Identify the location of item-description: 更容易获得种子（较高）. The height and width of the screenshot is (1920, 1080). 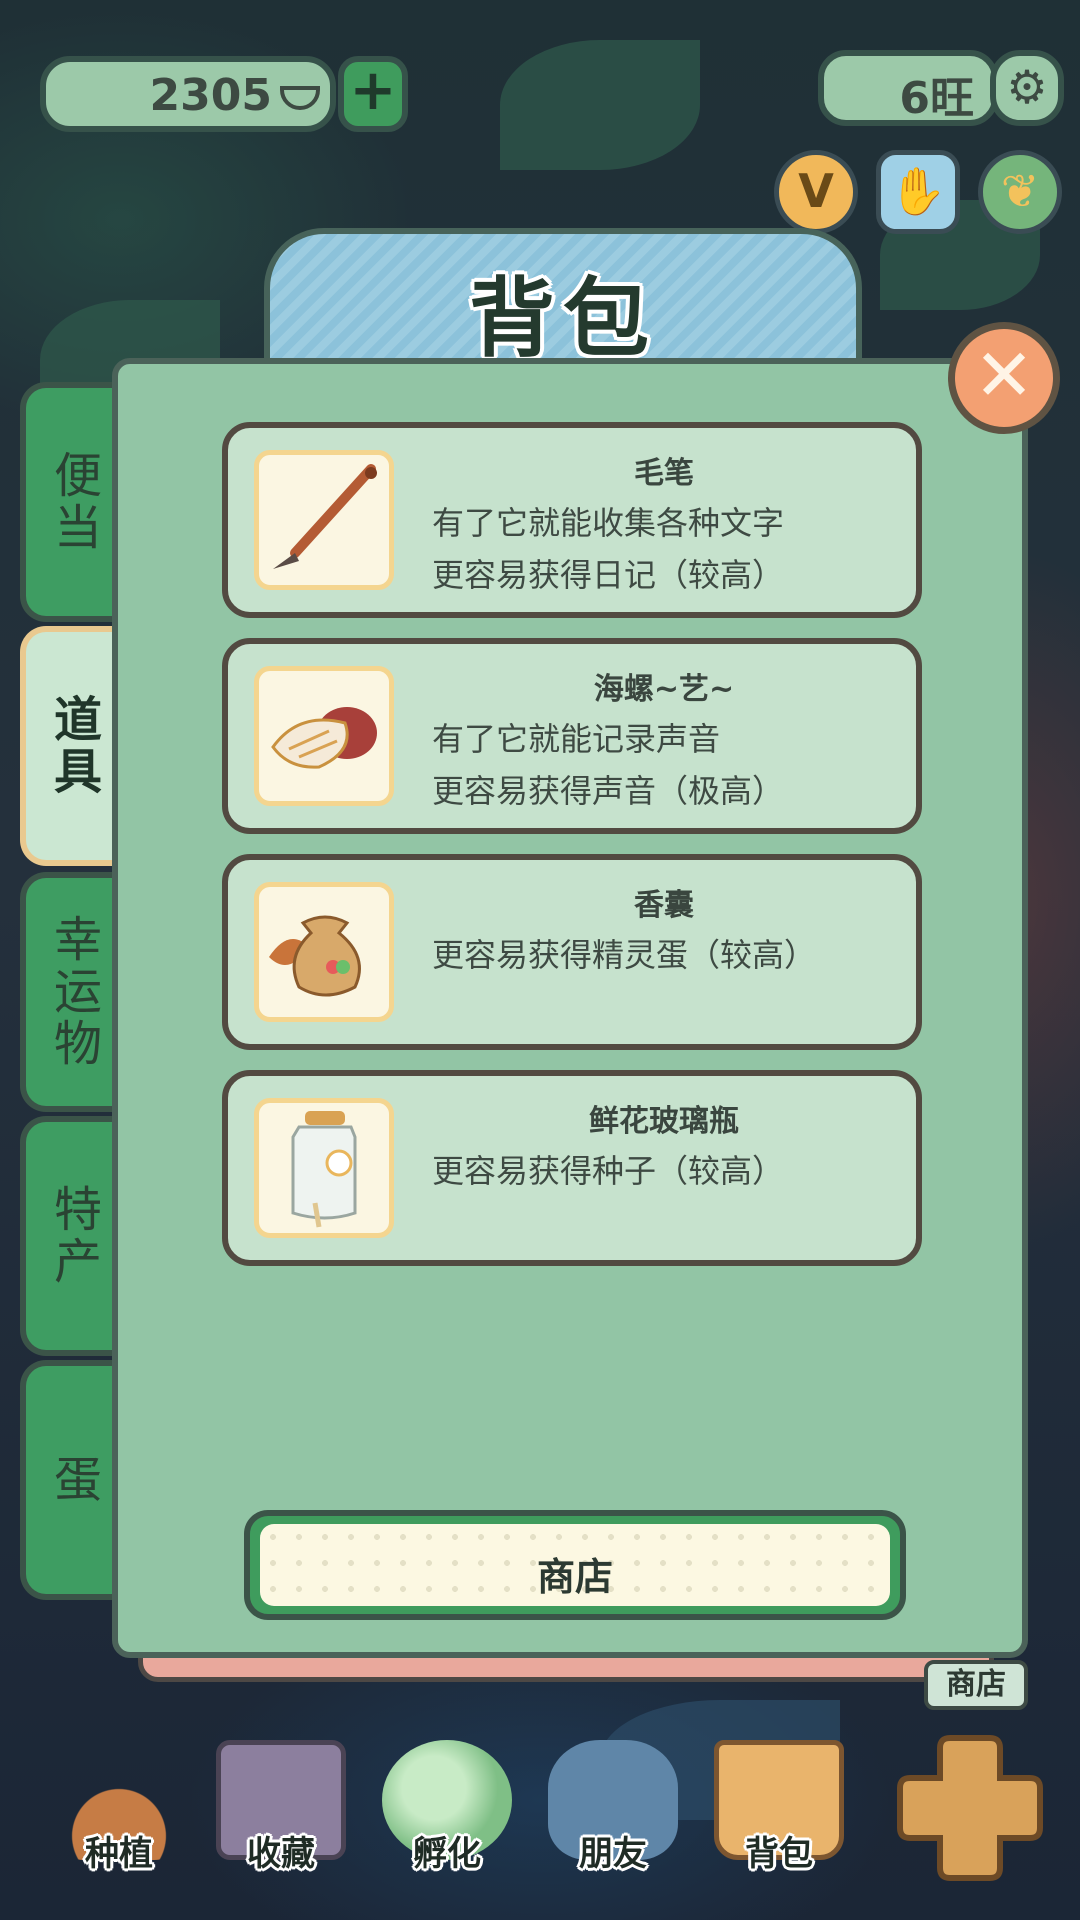
(608, 1171).